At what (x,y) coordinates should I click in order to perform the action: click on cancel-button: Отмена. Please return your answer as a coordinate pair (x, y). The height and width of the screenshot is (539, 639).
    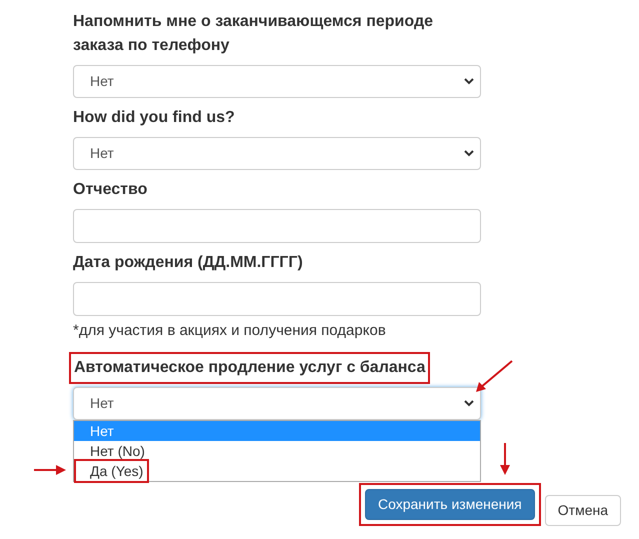
    Looking at the image, I should click on (582, 510).